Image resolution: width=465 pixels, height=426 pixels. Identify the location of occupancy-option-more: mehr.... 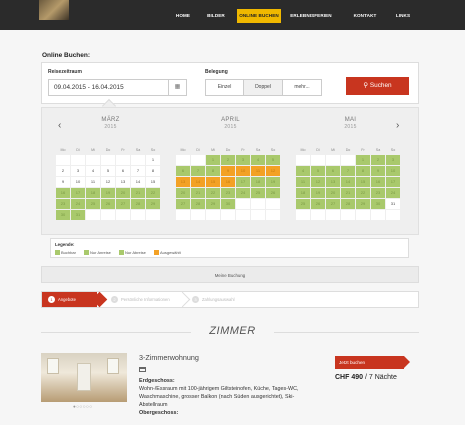
(302, 87).